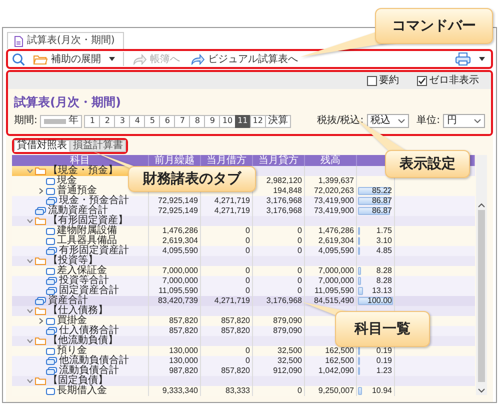  What do you see at coordinates (77, 191) in the screenshot?
I see `account-name: 普通預金` at bounding box center [77, 191].